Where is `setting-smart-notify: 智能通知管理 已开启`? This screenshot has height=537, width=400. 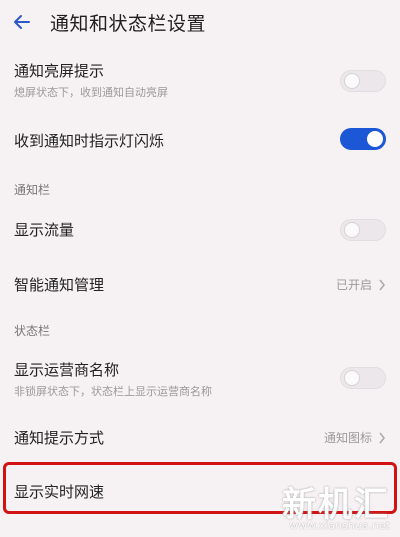
setting-smart-notify: 智能通知管理 已开启 is located at coordinates (200, 286).